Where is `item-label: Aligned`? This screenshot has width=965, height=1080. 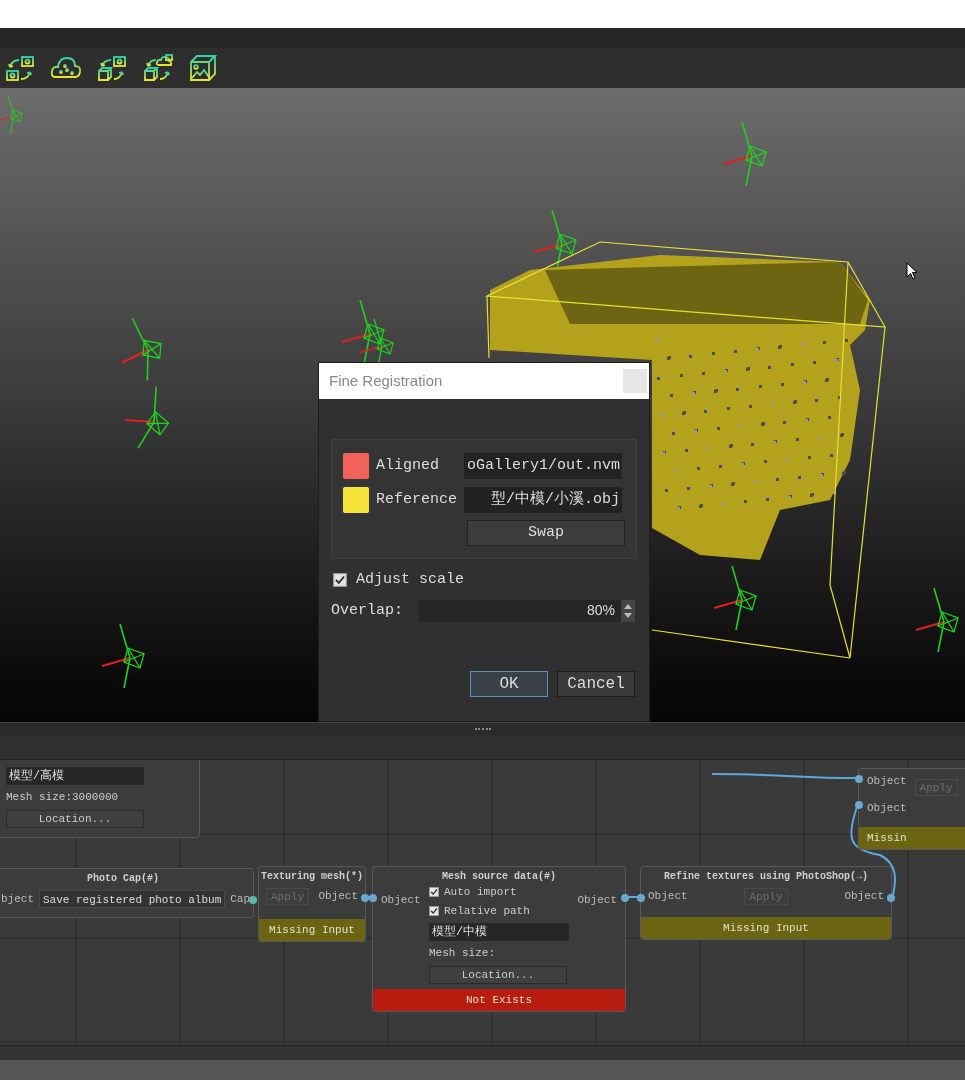 item-label: Aligned is located at coordinates (408, 465).